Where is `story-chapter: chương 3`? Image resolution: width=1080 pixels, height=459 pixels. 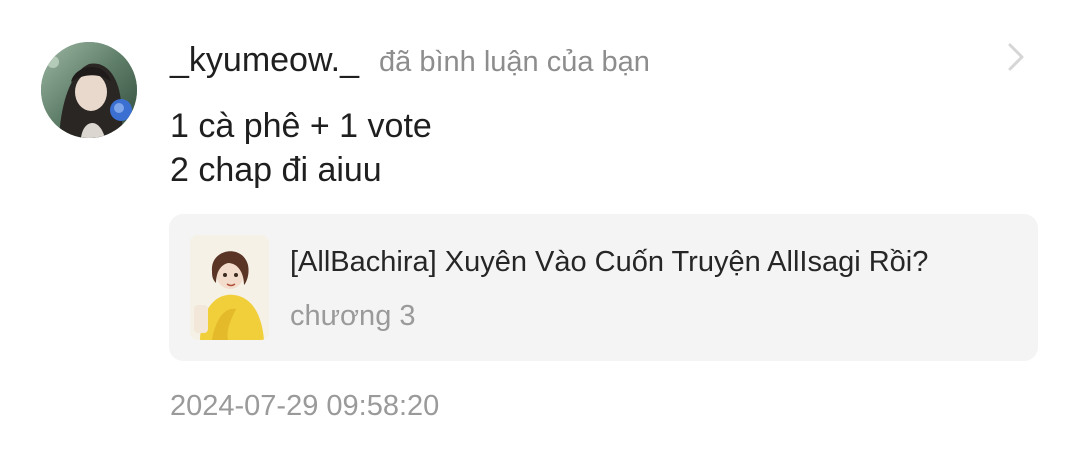 story-chapter: chương 3 is located at coordinates (353, 316).